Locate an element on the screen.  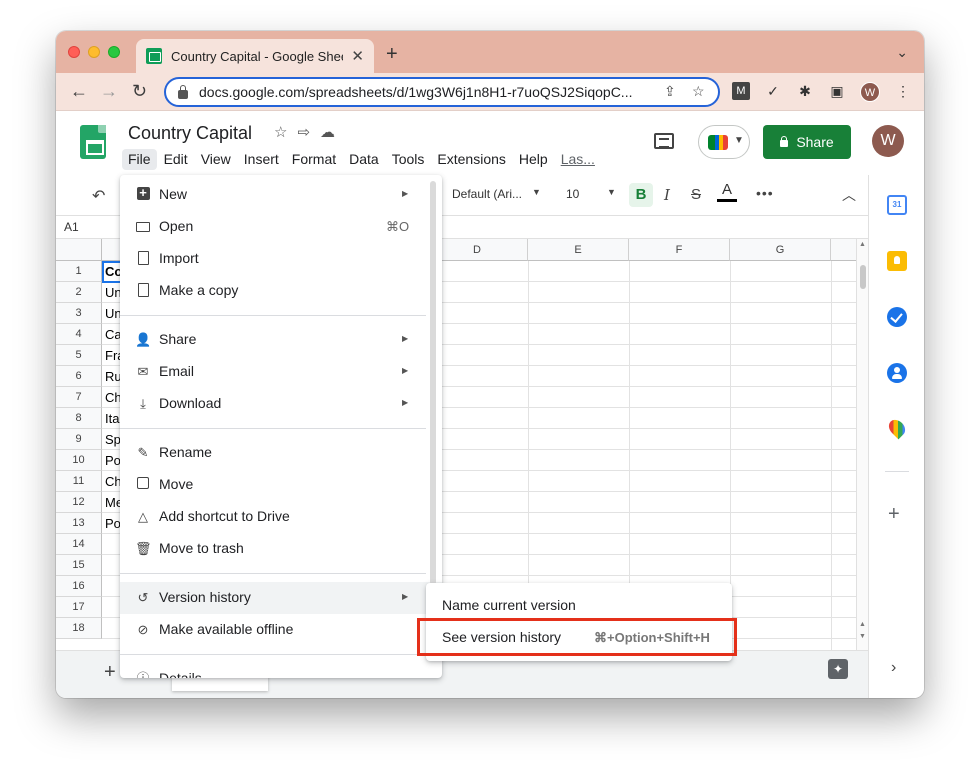
cell-a: Ita is located at coordinates (112, 418).